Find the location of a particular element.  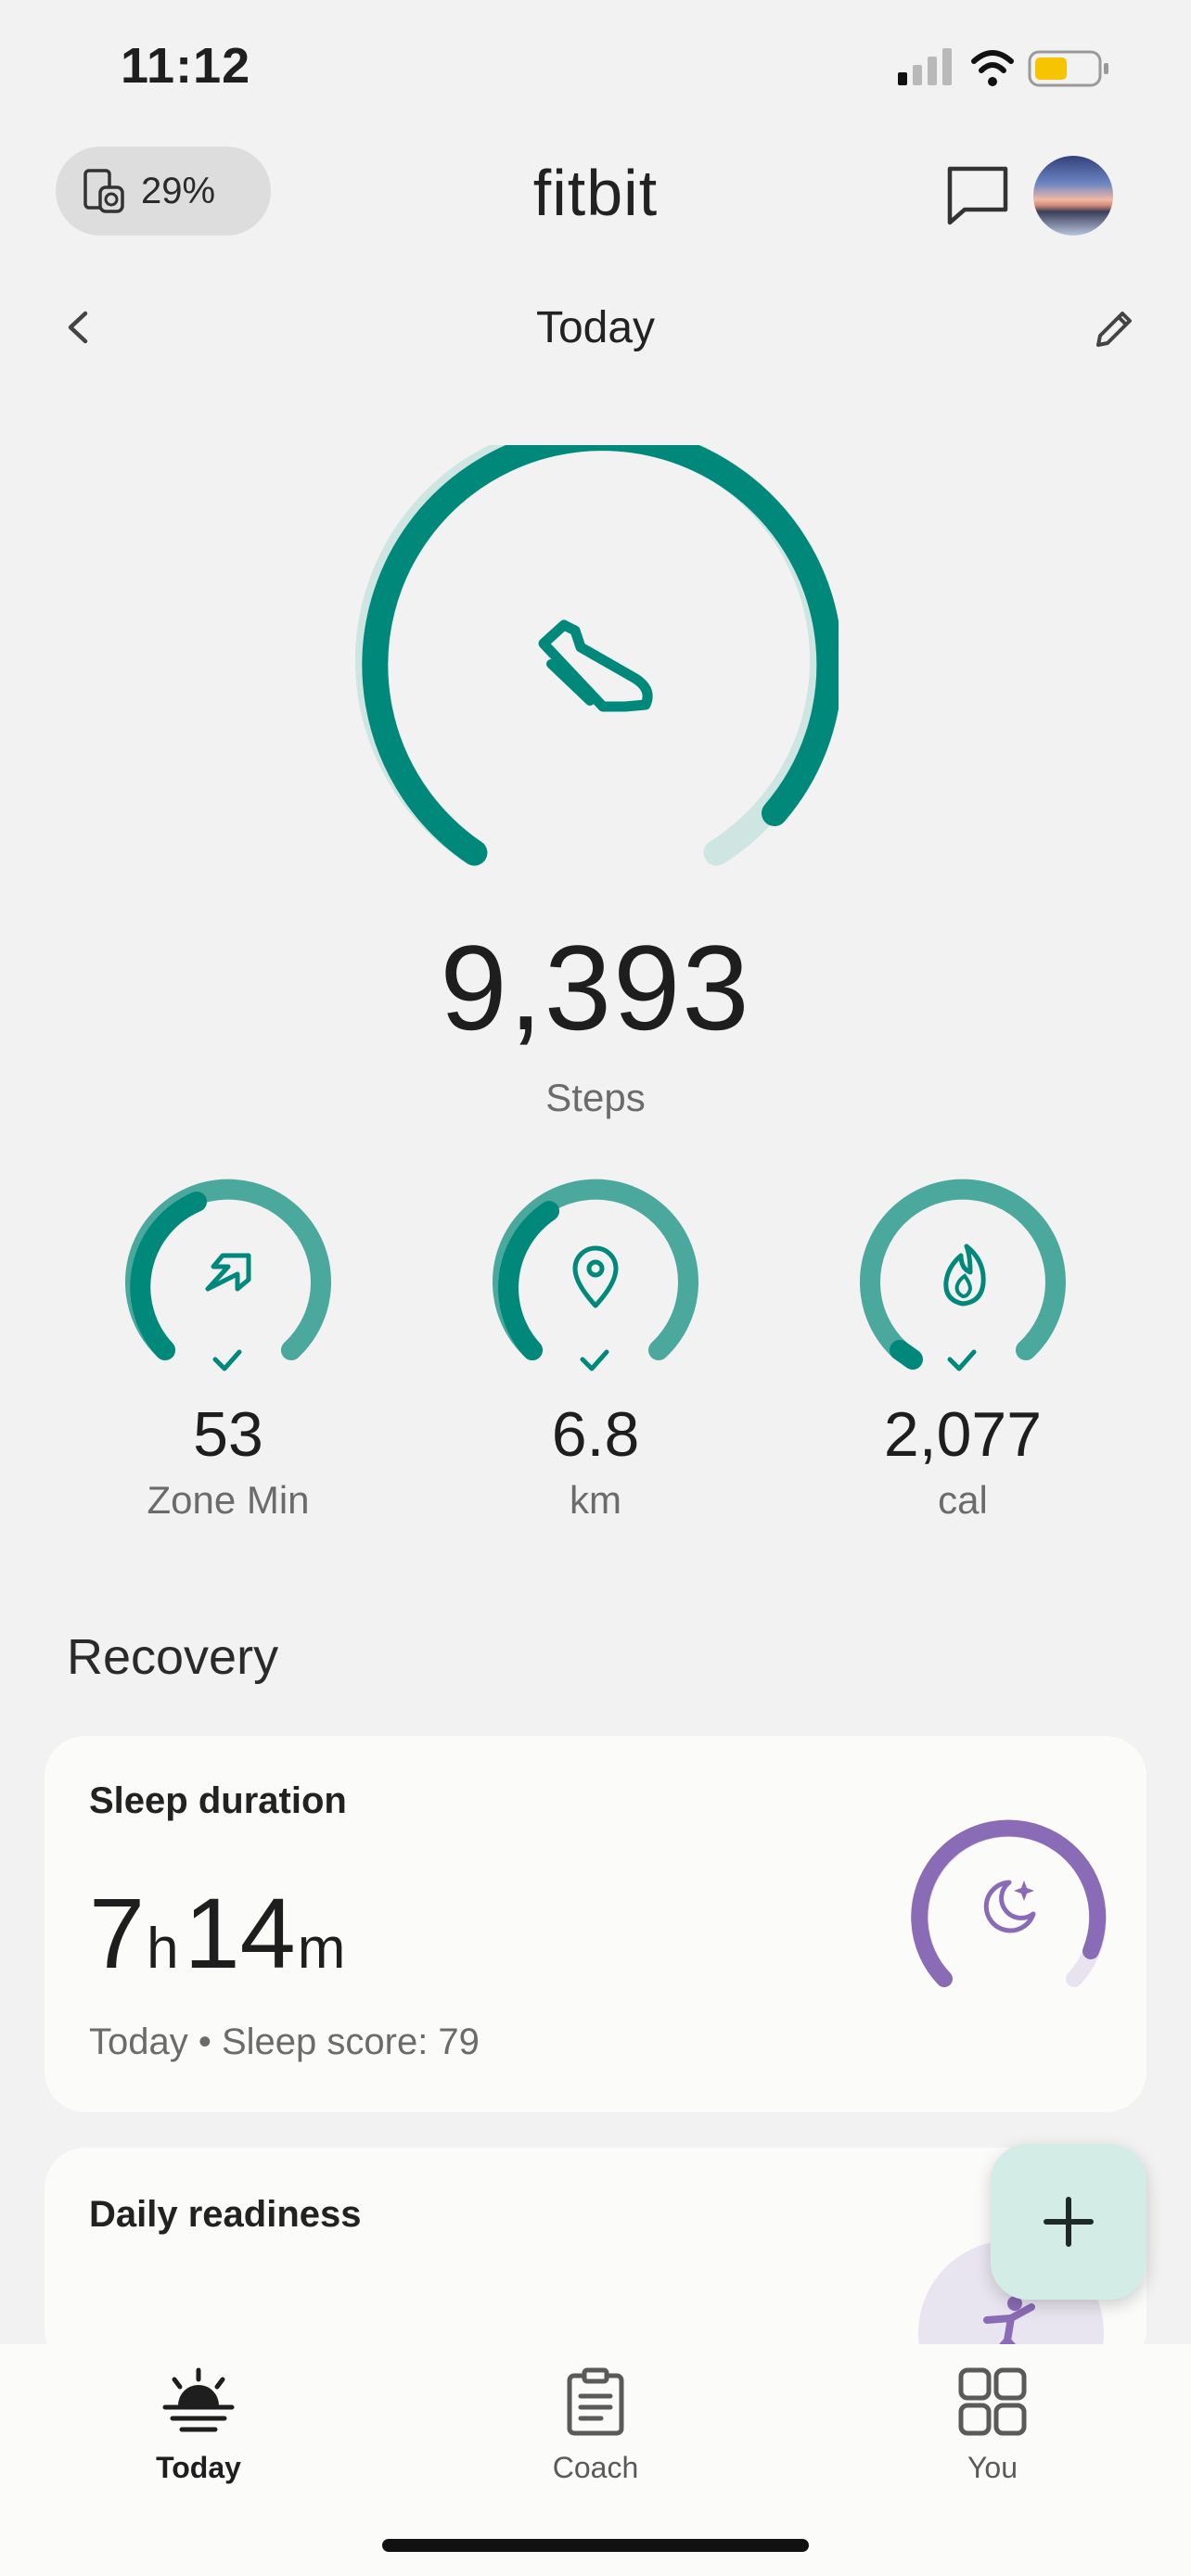

stat-value: 53 is located at coordinates (228, 1434).